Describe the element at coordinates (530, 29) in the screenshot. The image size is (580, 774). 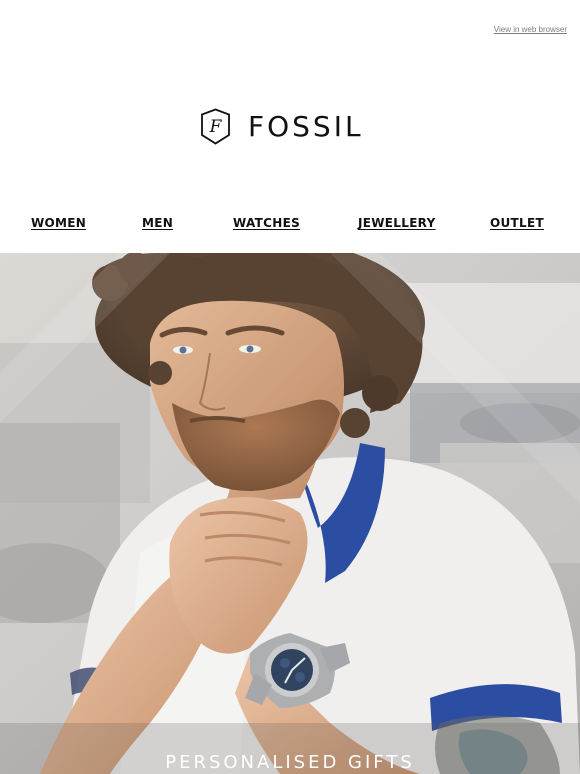
I see `view-in-browser-link: View in web browser` at that location.